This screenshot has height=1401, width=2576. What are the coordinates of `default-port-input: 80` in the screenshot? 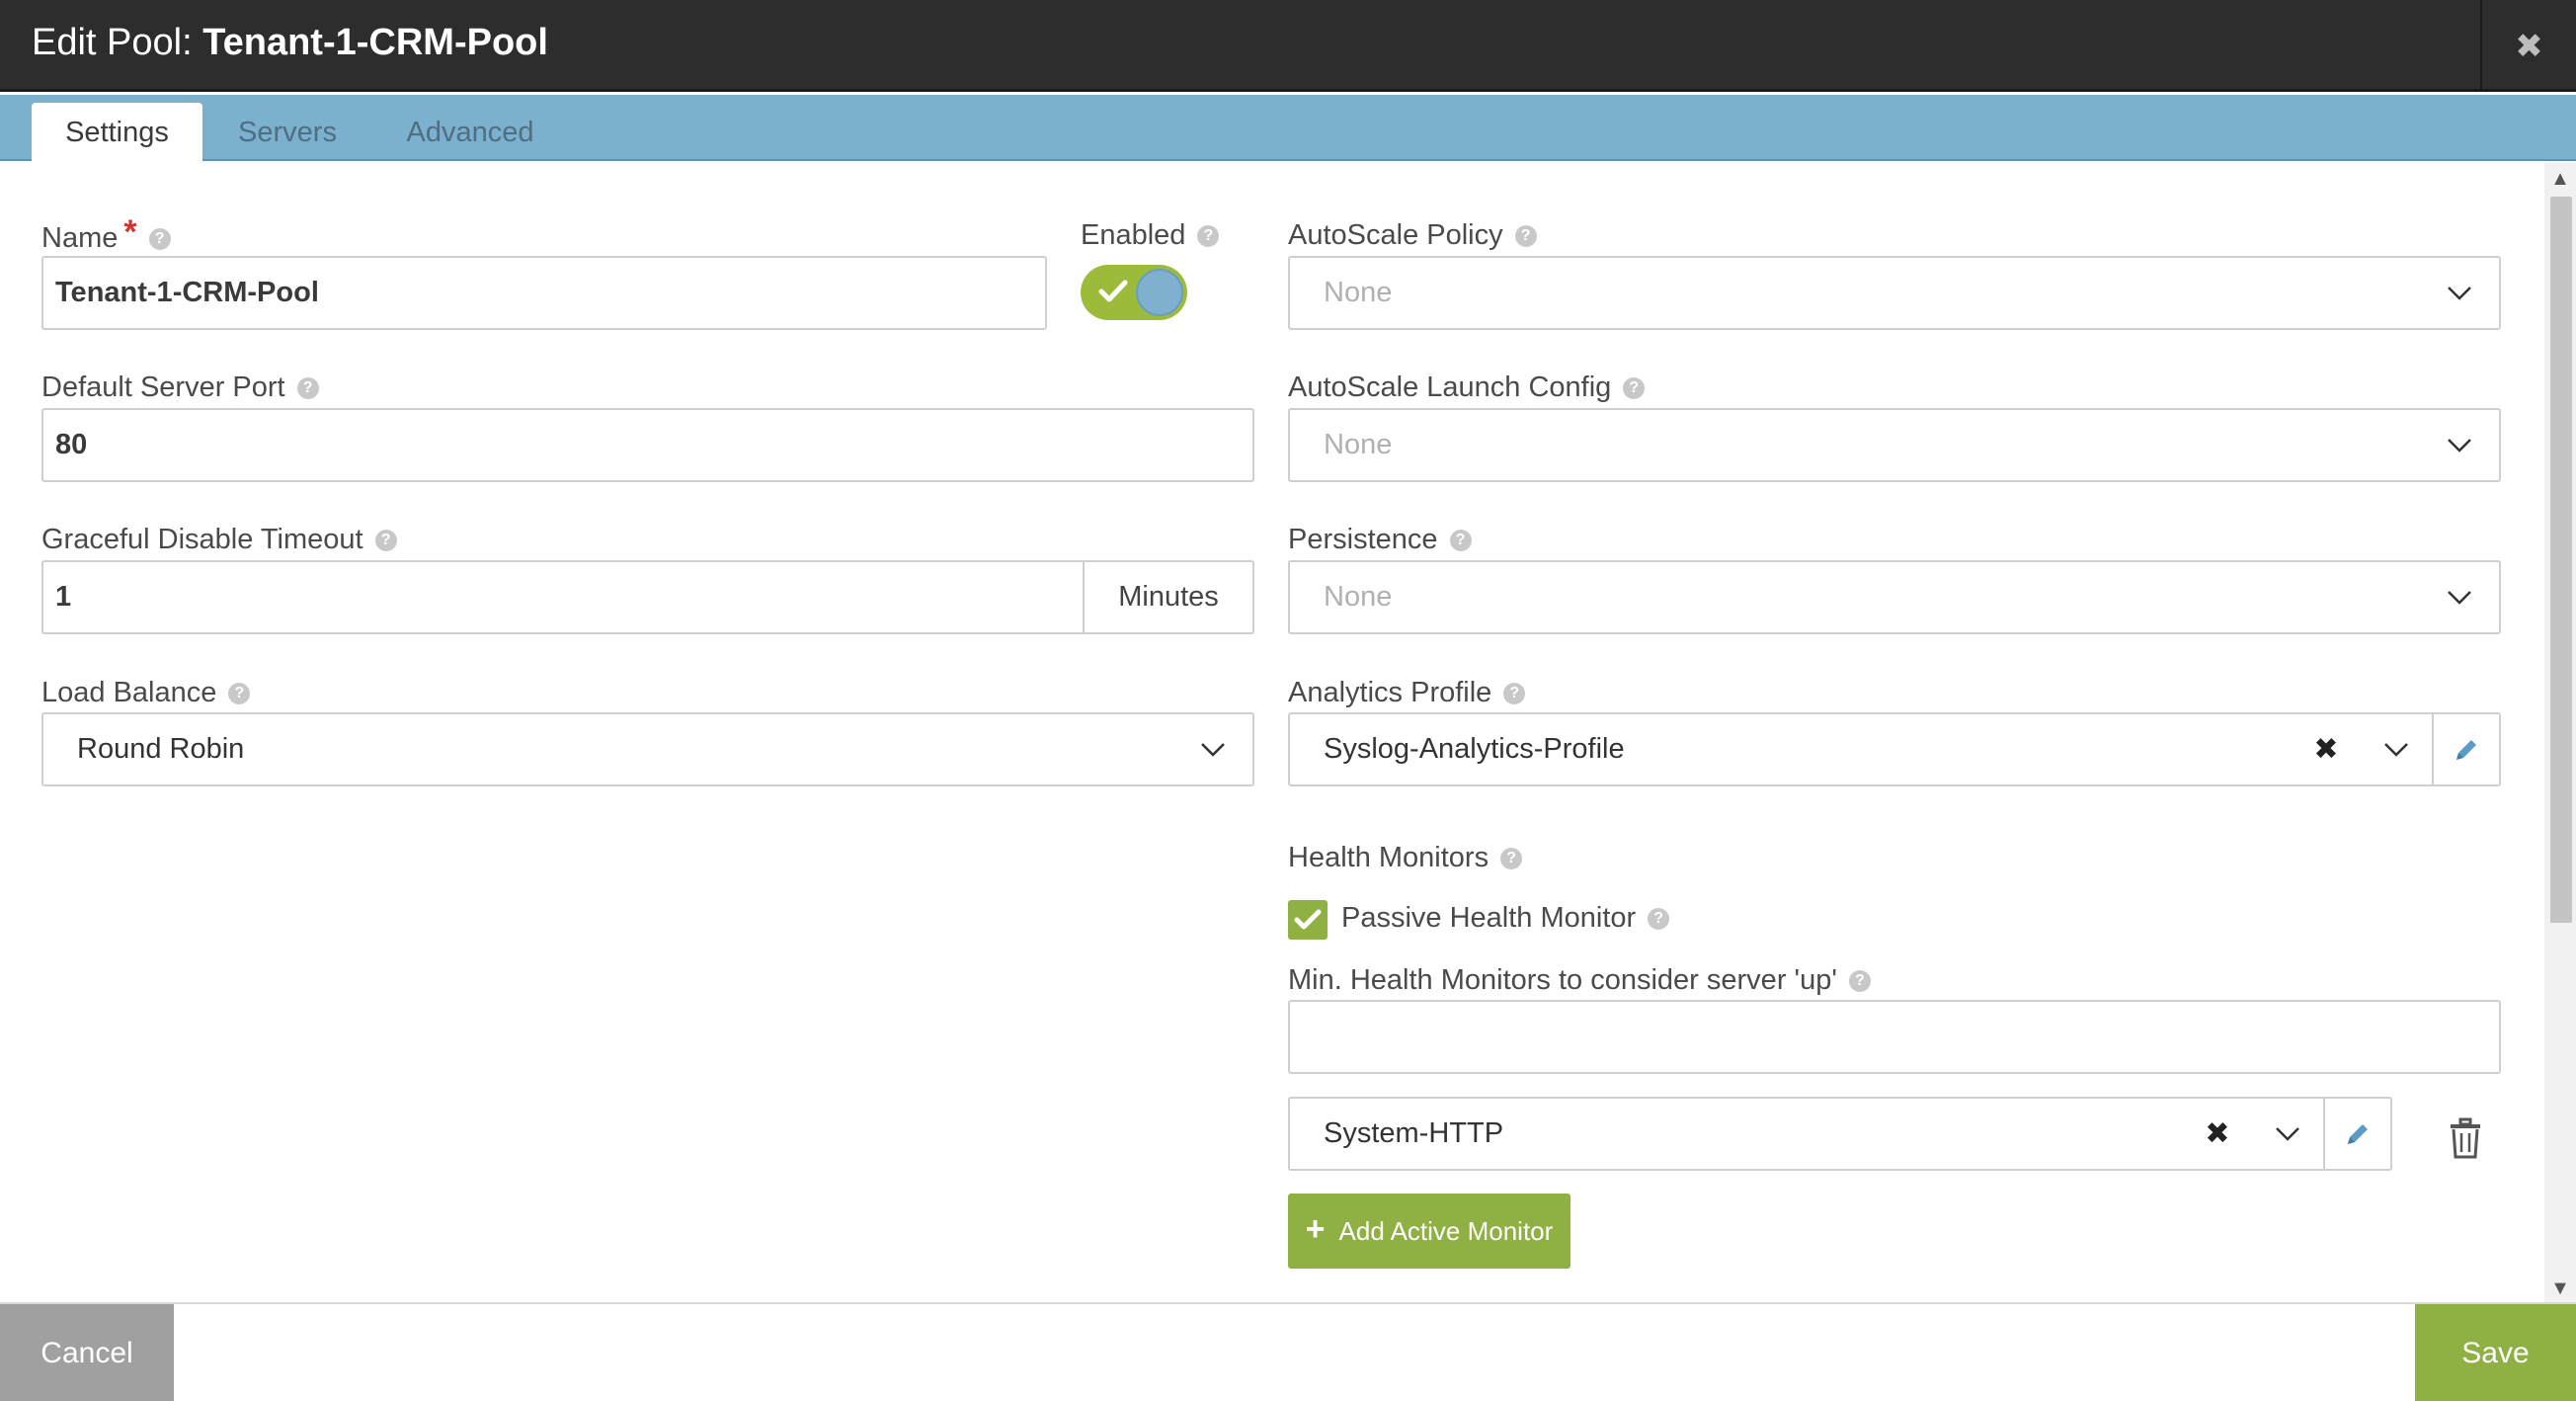 It's located at (647, 445).